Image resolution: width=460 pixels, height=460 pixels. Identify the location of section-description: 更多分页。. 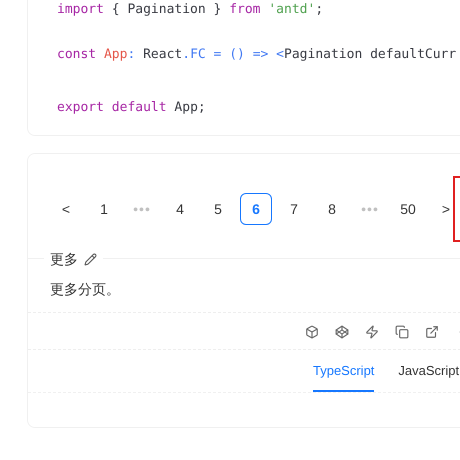
(85, 289).